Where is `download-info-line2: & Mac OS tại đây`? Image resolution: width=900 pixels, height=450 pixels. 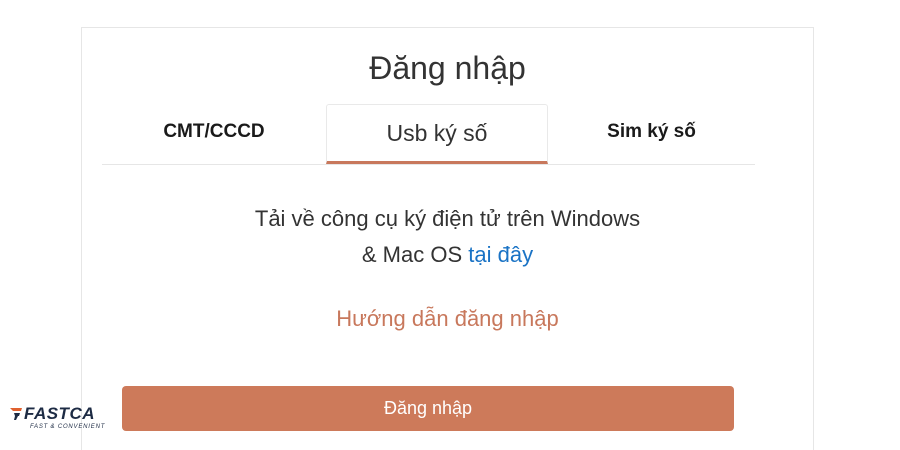 download-info-line2: & Mac OS tại đây is located at coordinates (447, 255).